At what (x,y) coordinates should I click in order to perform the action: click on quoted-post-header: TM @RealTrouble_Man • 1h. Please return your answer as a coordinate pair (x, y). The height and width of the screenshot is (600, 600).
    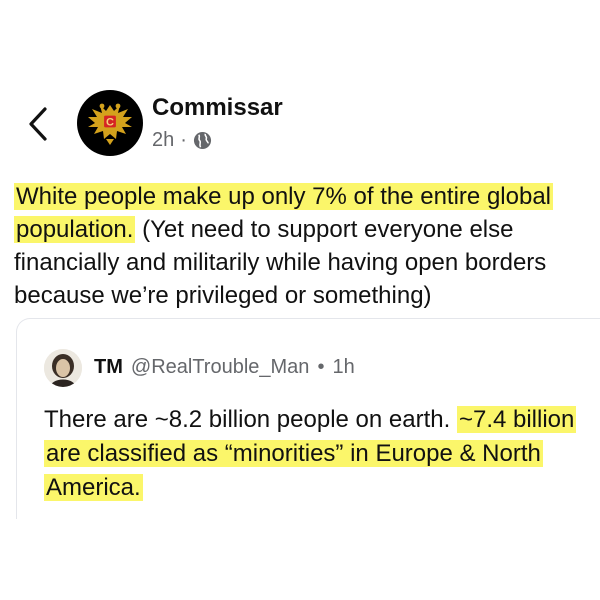
    Looking at the image, I should click on (224, 367).